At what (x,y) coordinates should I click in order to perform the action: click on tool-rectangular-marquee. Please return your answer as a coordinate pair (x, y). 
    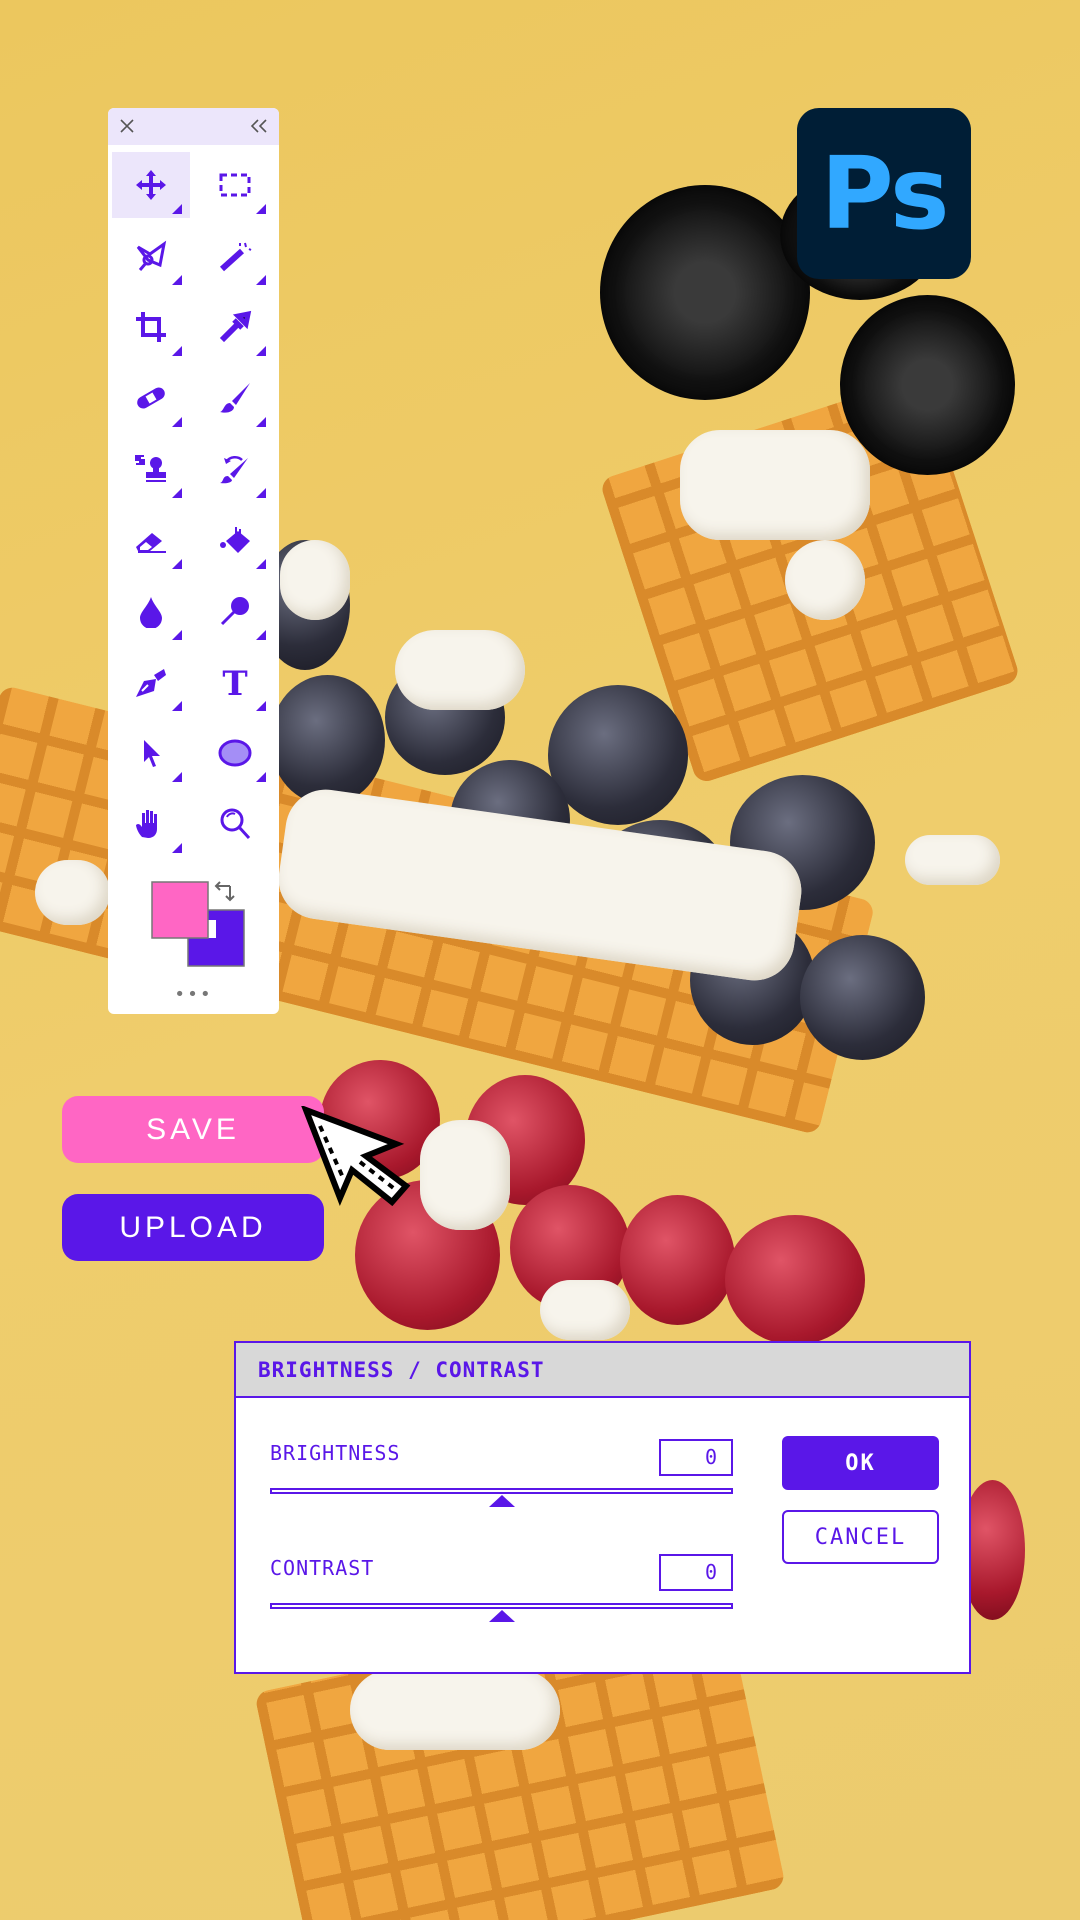
    Looking at the image, I should click on (235, 185).